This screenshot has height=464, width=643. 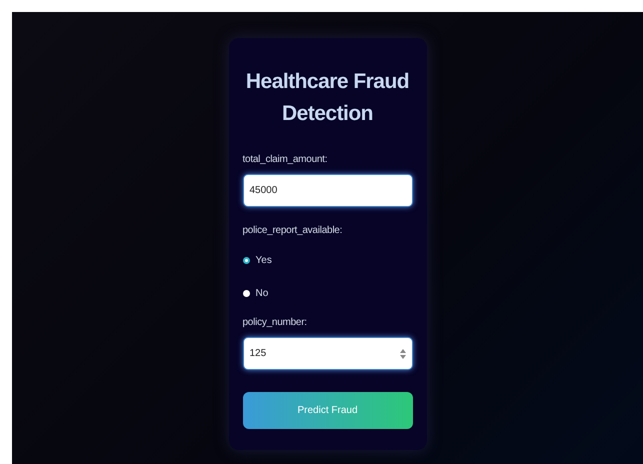 What do you see at coordinates (275, 323) in the screenshot?
I see `field-label: policy_number:` at bounding box center [275, 323].